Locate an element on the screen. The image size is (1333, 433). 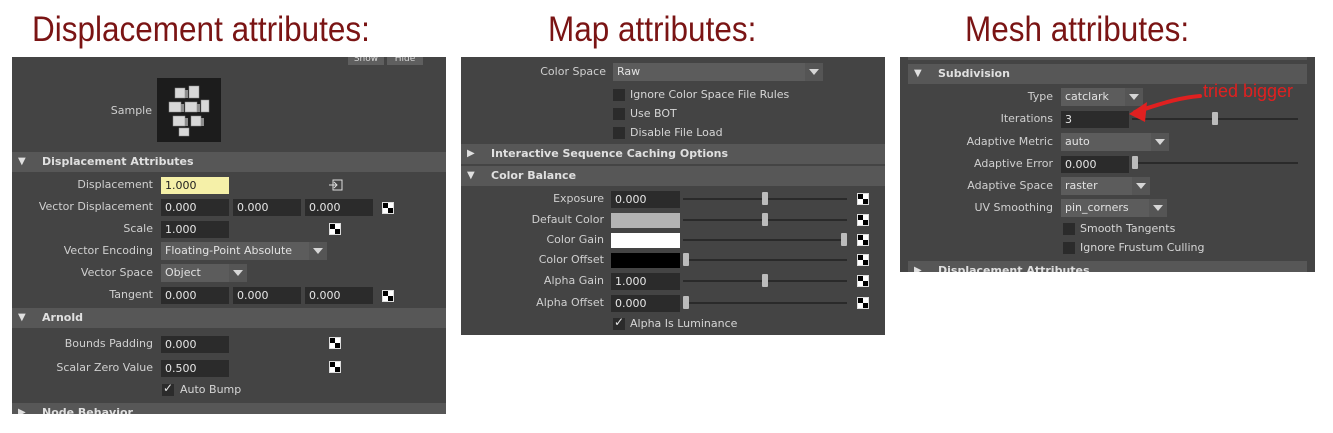
adaptive-error-field: 0.000 is located at coordinates (1095, 164).